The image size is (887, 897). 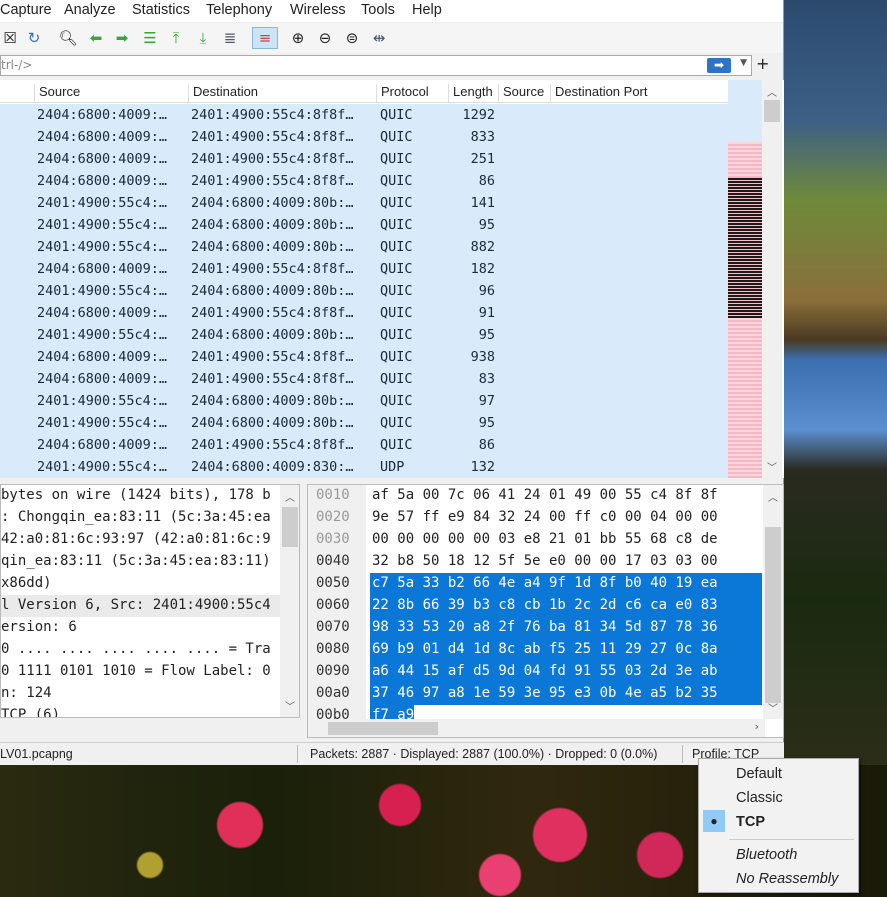 I want to click on filter-placeholder: trl-/>, so click(x=17, y=65).